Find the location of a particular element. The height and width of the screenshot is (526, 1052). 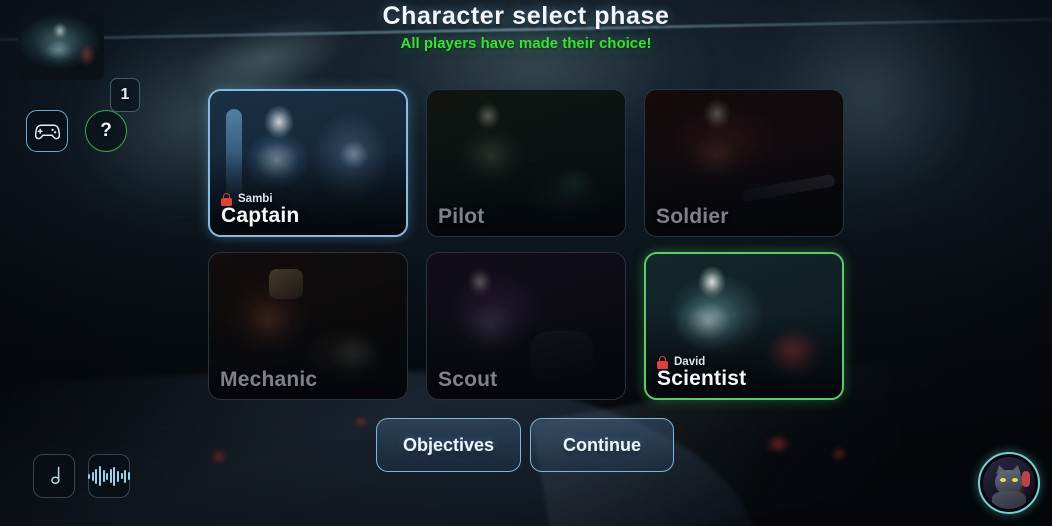

card-meta: Pilot is located at coordinates (461, 216).